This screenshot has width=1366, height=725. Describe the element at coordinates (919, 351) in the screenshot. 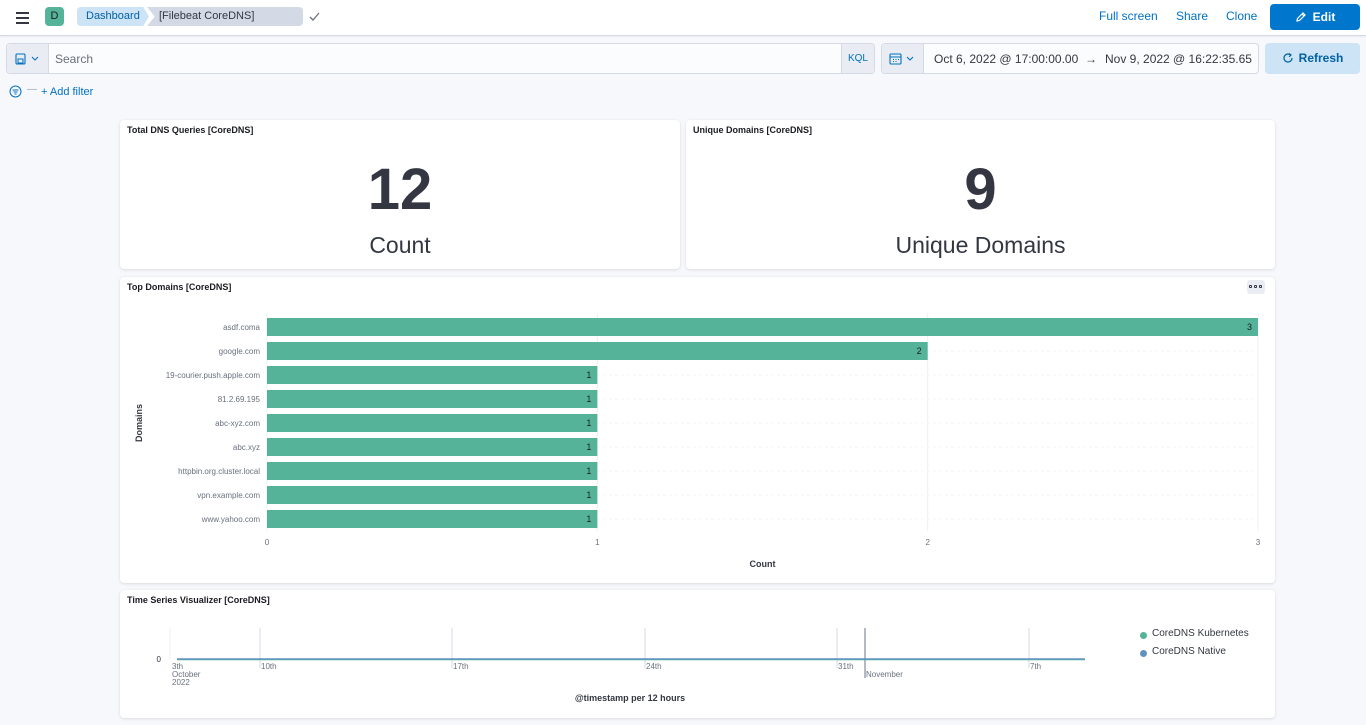

I see `bar-value-label: 2` at that location.